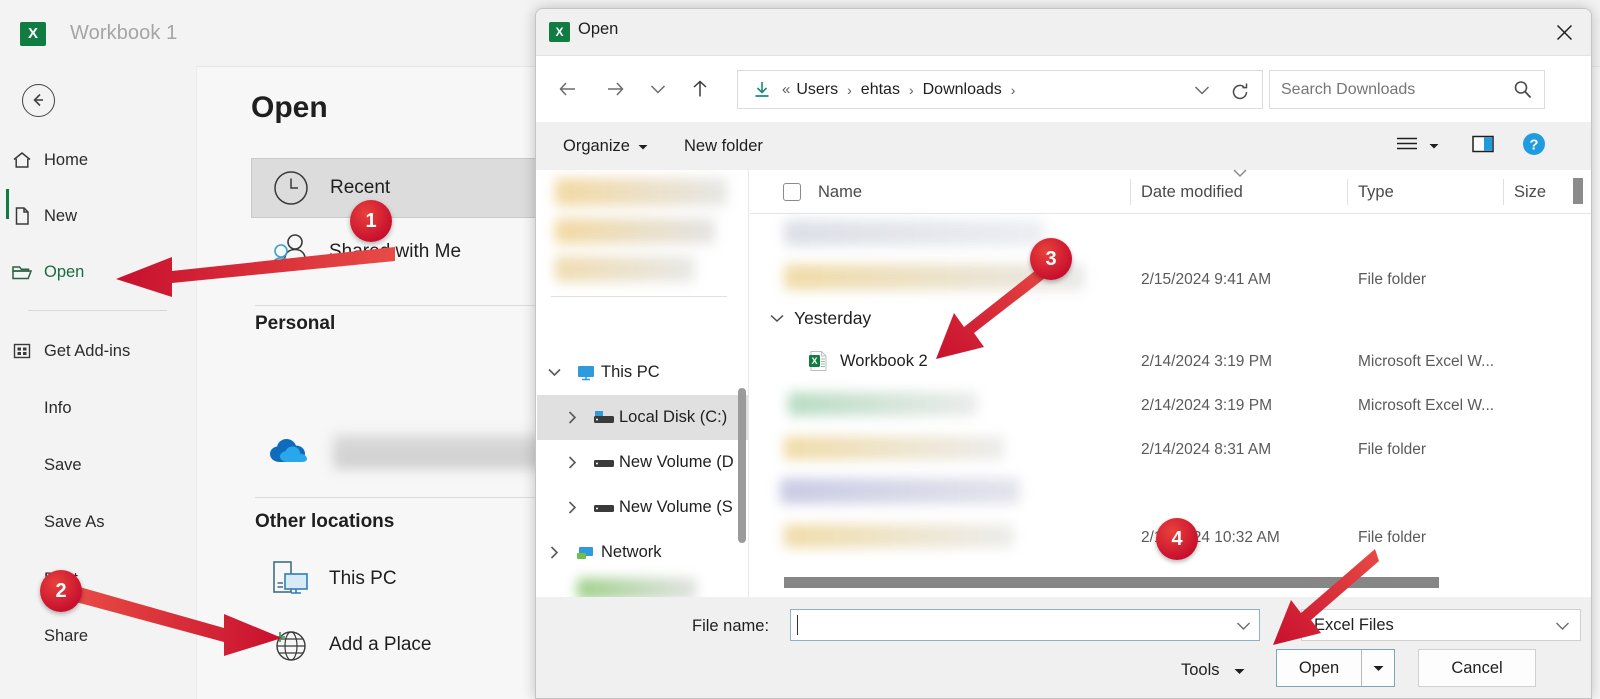 This screenshot has height=699, width=1600. Describe the element at coordinates (1441, 625) in the screenshot. I see `file-type-dropdown: Excel Files` at that location.